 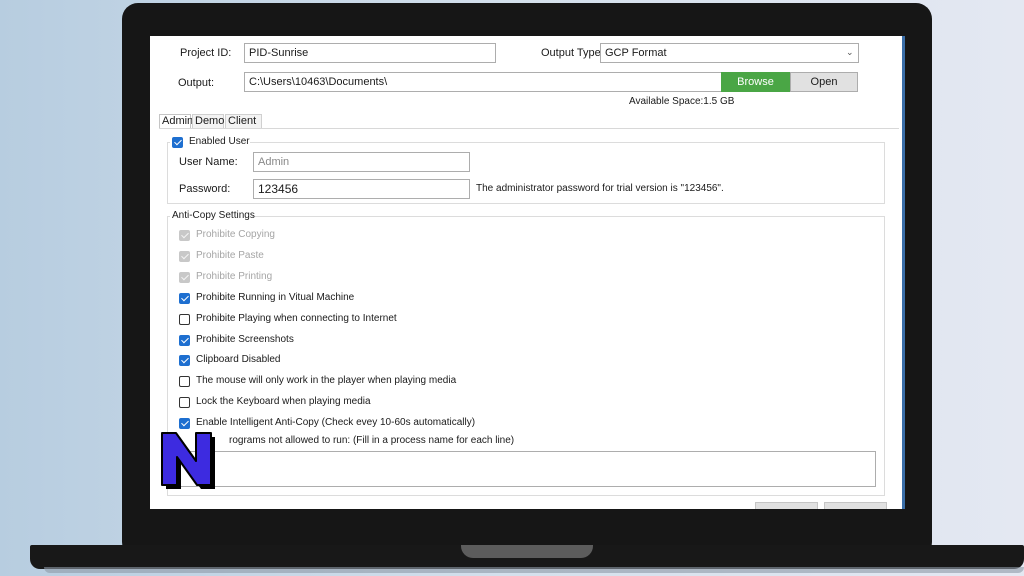 What do you see at coordinates (729, 53) in the screenshot?
I see `output-type-select: GCP Format ⌄` at bounding box center [729, 53].